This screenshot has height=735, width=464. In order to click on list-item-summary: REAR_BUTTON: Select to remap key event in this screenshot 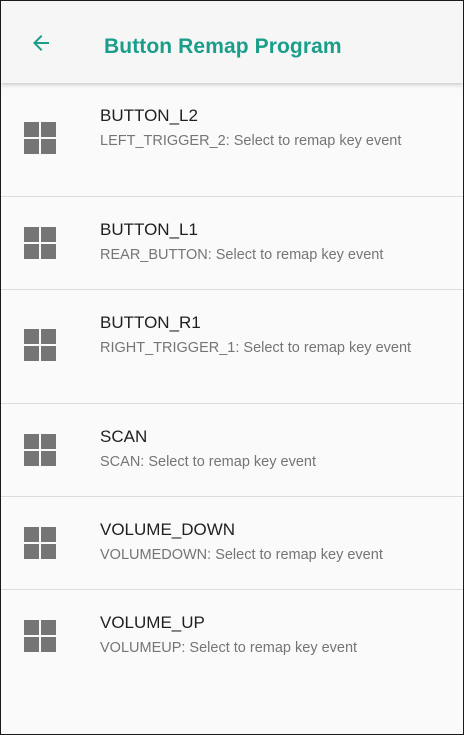, I will do `click(242, 255)`.